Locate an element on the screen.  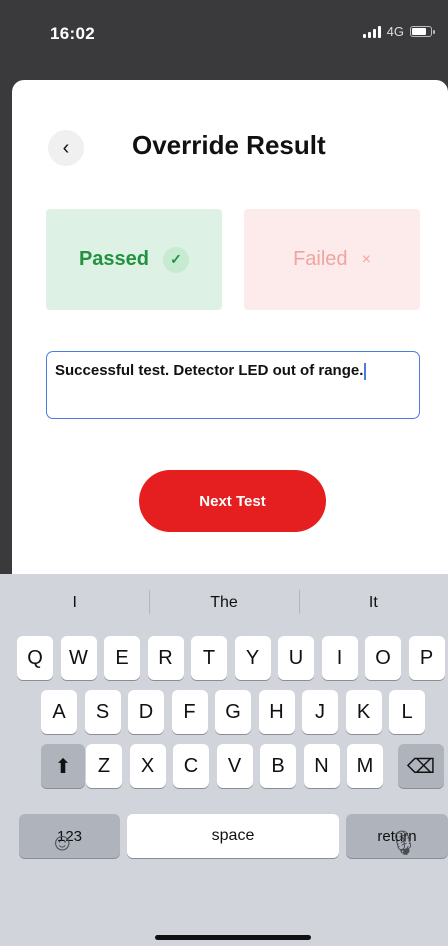
suggestion-item: It is located at coordinates (373, 603).